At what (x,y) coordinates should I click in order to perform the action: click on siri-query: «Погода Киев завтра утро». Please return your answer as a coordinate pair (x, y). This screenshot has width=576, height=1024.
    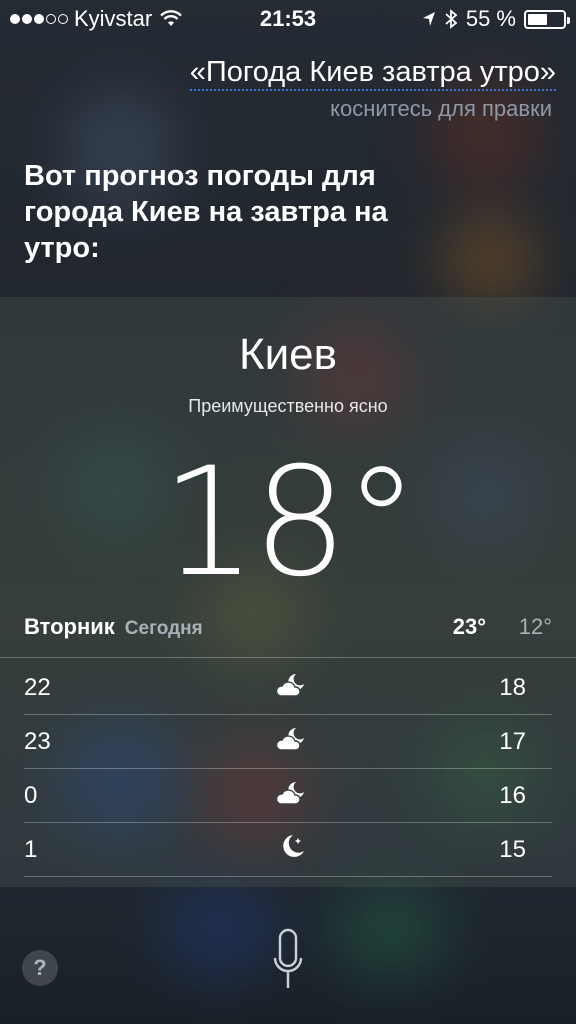
    Looking at the image, I should click on (372, 73).